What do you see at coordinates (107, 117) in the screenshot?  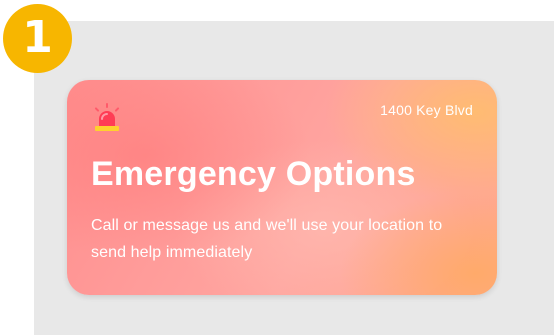 I see `siren-alarm-icon` at bounding box center [107, 117].